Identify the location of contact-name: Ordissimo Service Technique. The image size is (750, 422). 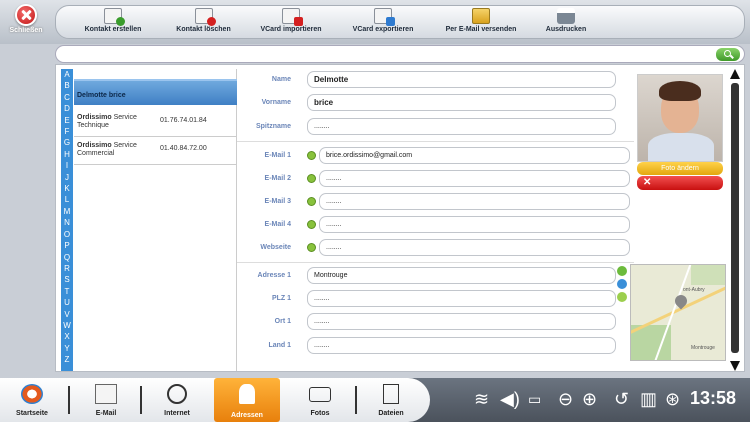
(117, 122).